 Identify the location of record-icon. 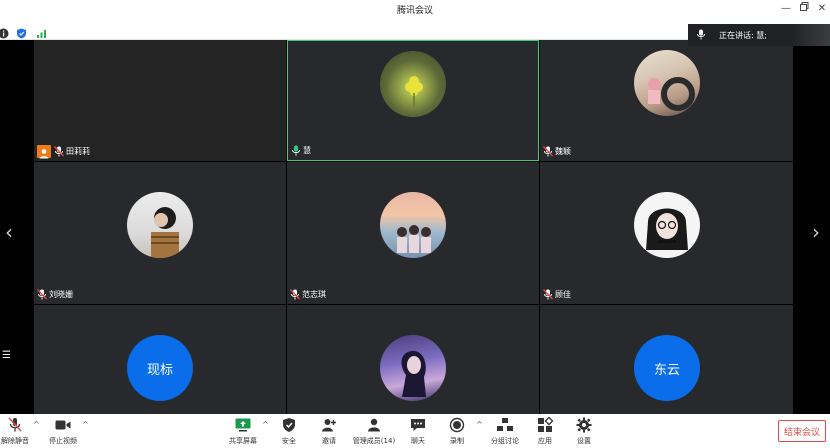
(457, 425).